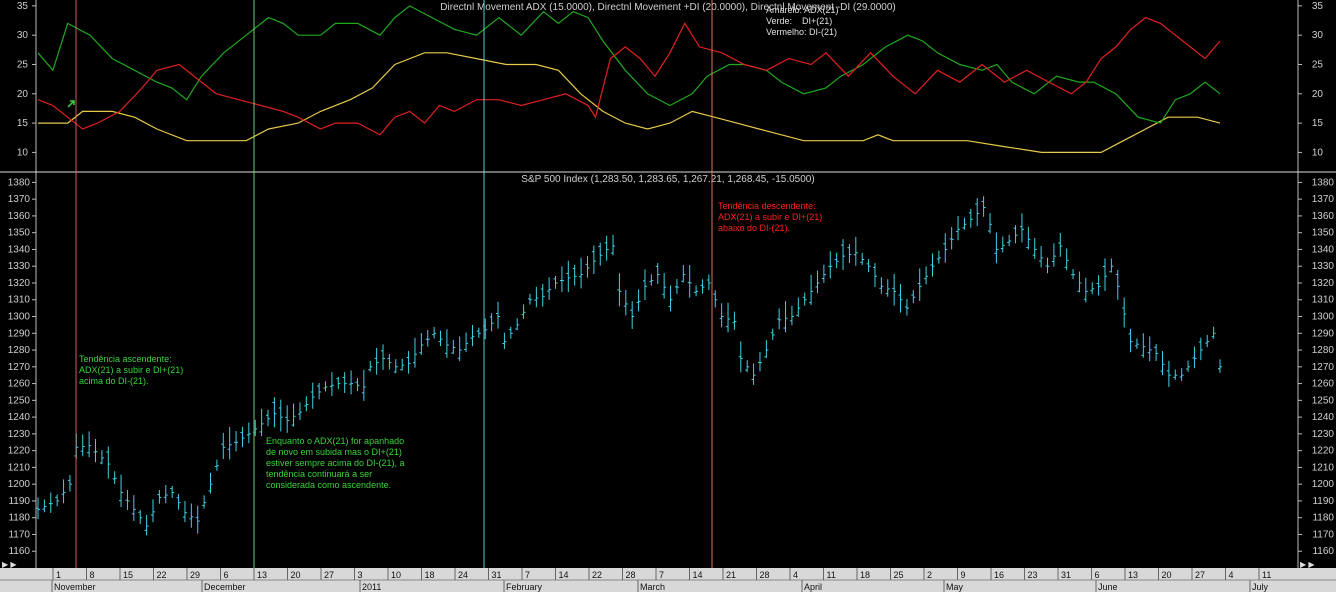 This screenshot has width=1336, height=592. What do you see at coordinates (19, 350) in the screenshot?
I see `price-ytick-label-left: 1280` at bounding box center [19, 350].